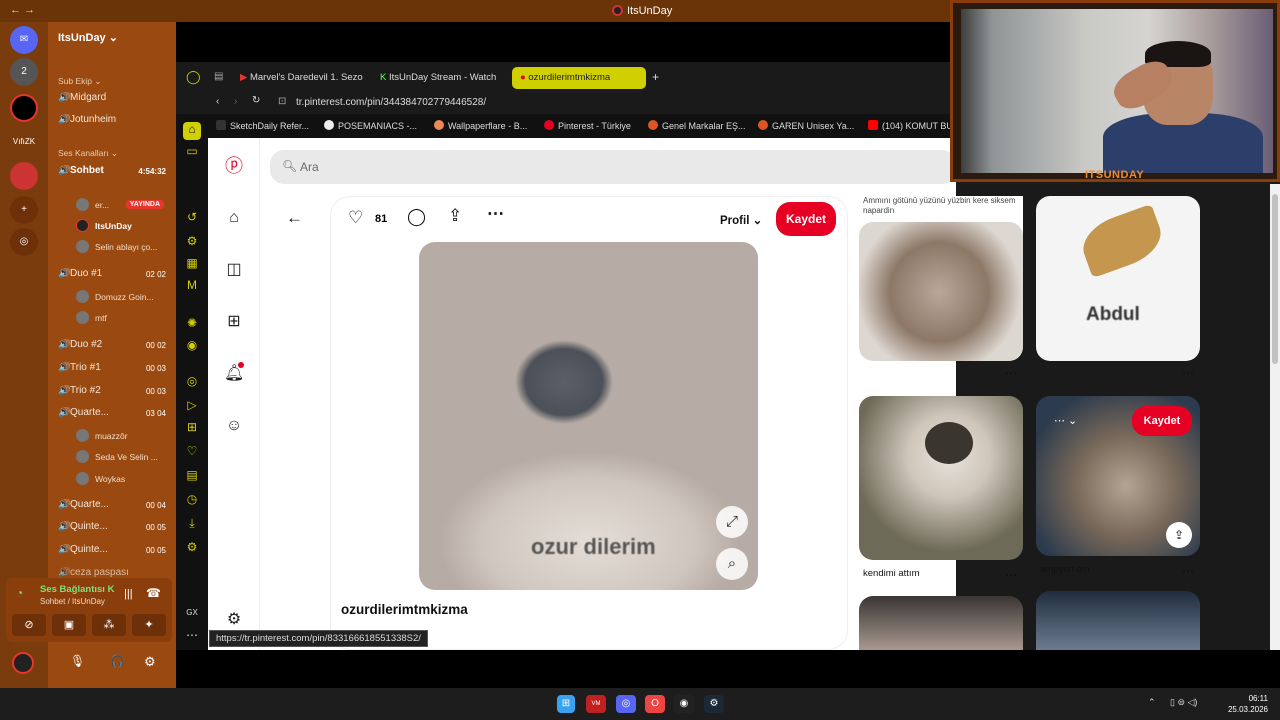 This screenshot has width=1280, height=720. I want to click on tray-icons: ▯ ⊜ ◁), so click(1183, 702).